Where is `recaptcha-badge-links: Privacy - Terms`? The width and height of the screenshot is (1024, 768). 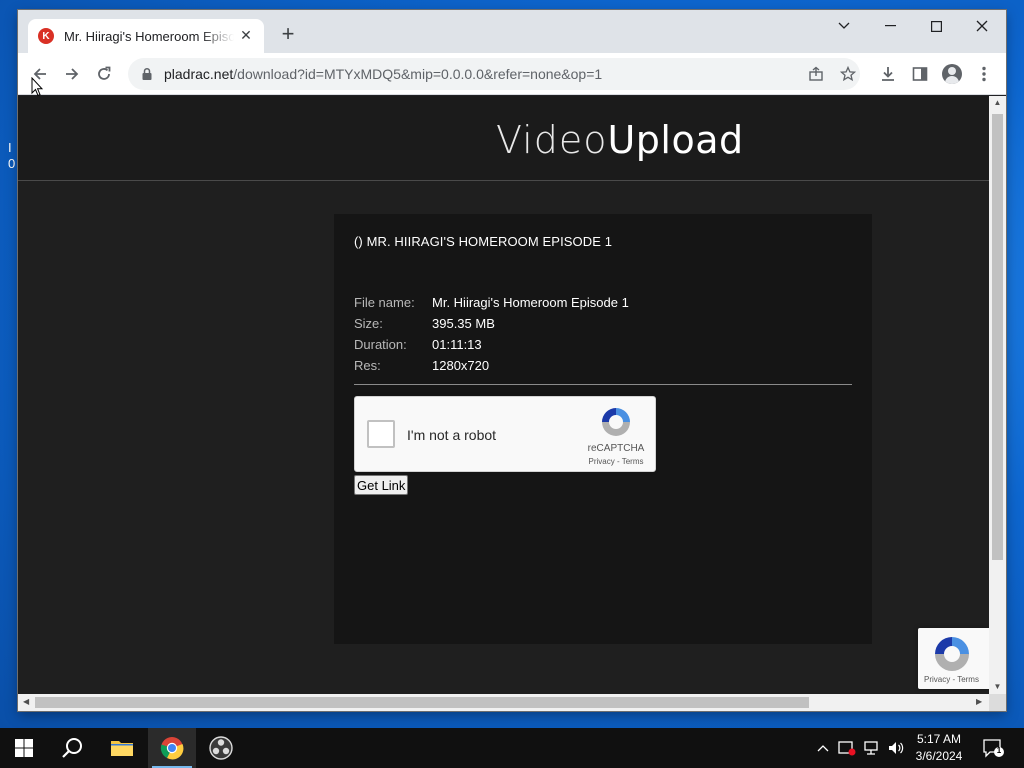
recaptcha-badge-links: Privacy - Terms is located at coordinates (951, 679).